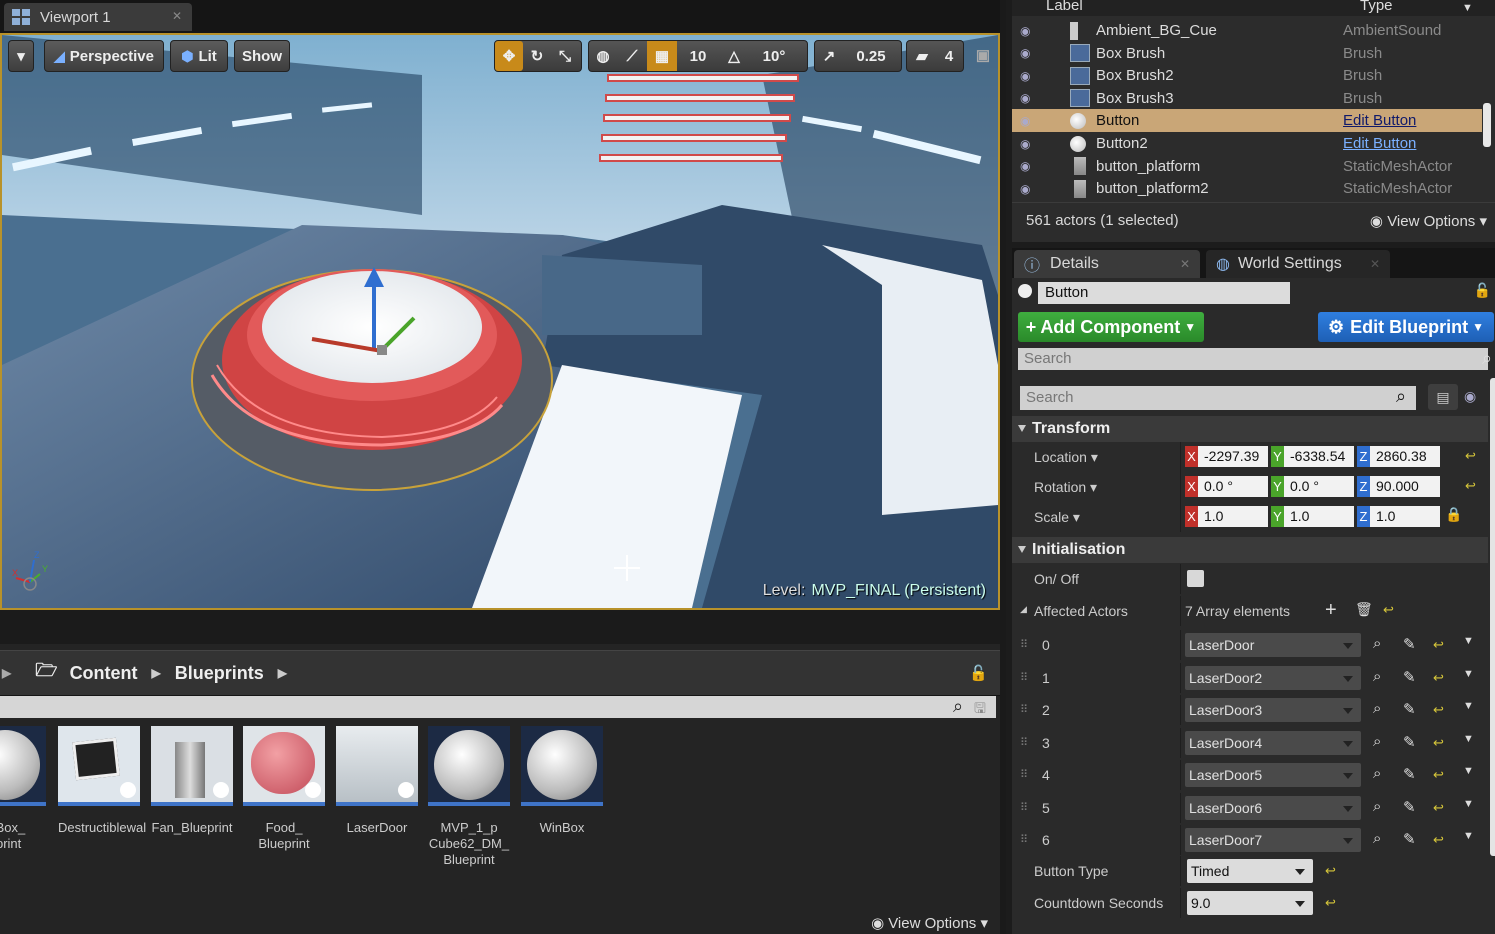 This screenshot has width=1495, height=934. What do you see at coordinates (1273, 645) in the screenshot?
I see `actor-picker-dropdown: LaserDoor` at bounding box center [1273, 645].